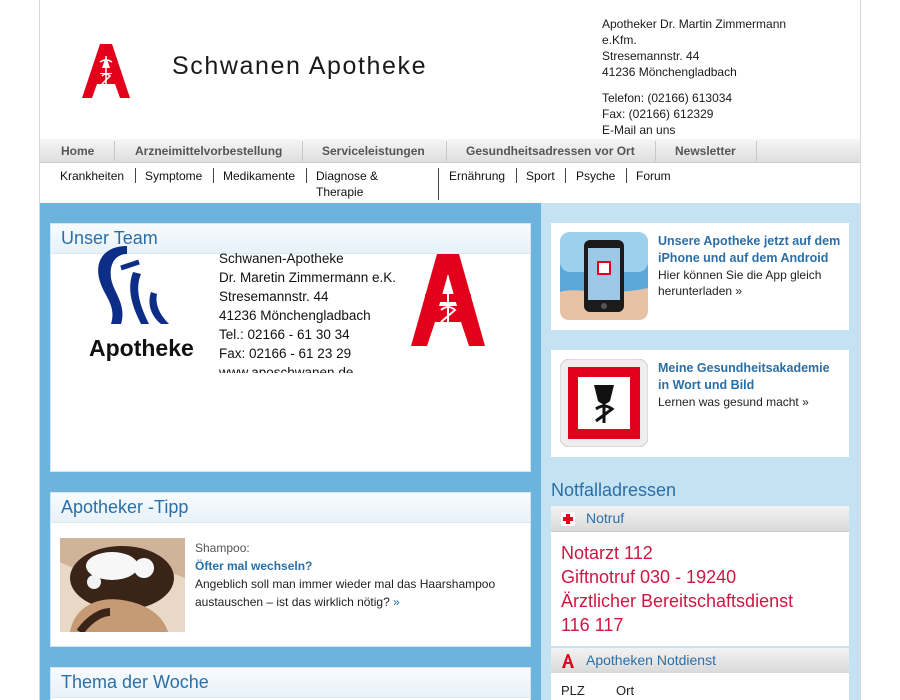 This screenshot has height=700, width=900. Describe the element at coordinates (604, 403) in the screenshot. I see `apothecary-snake-icon` at that location.